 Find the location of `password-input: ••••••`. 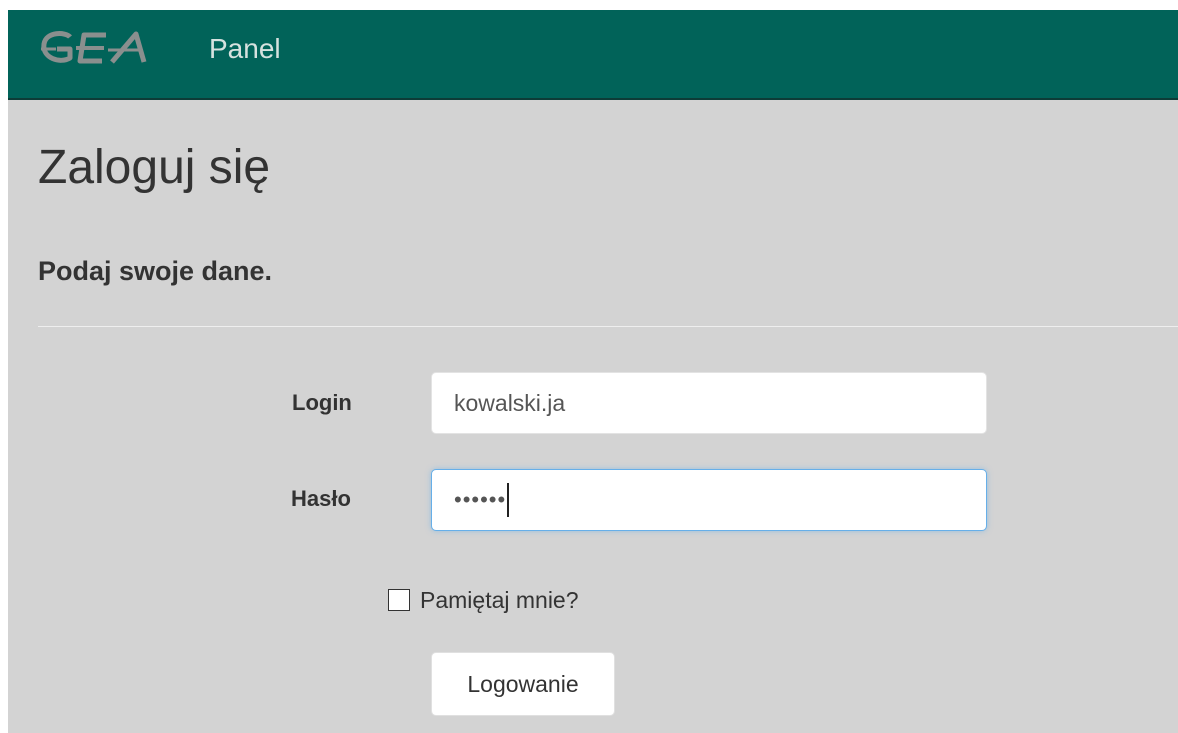

password-input: •••••• is located at coordinates (709, 500).